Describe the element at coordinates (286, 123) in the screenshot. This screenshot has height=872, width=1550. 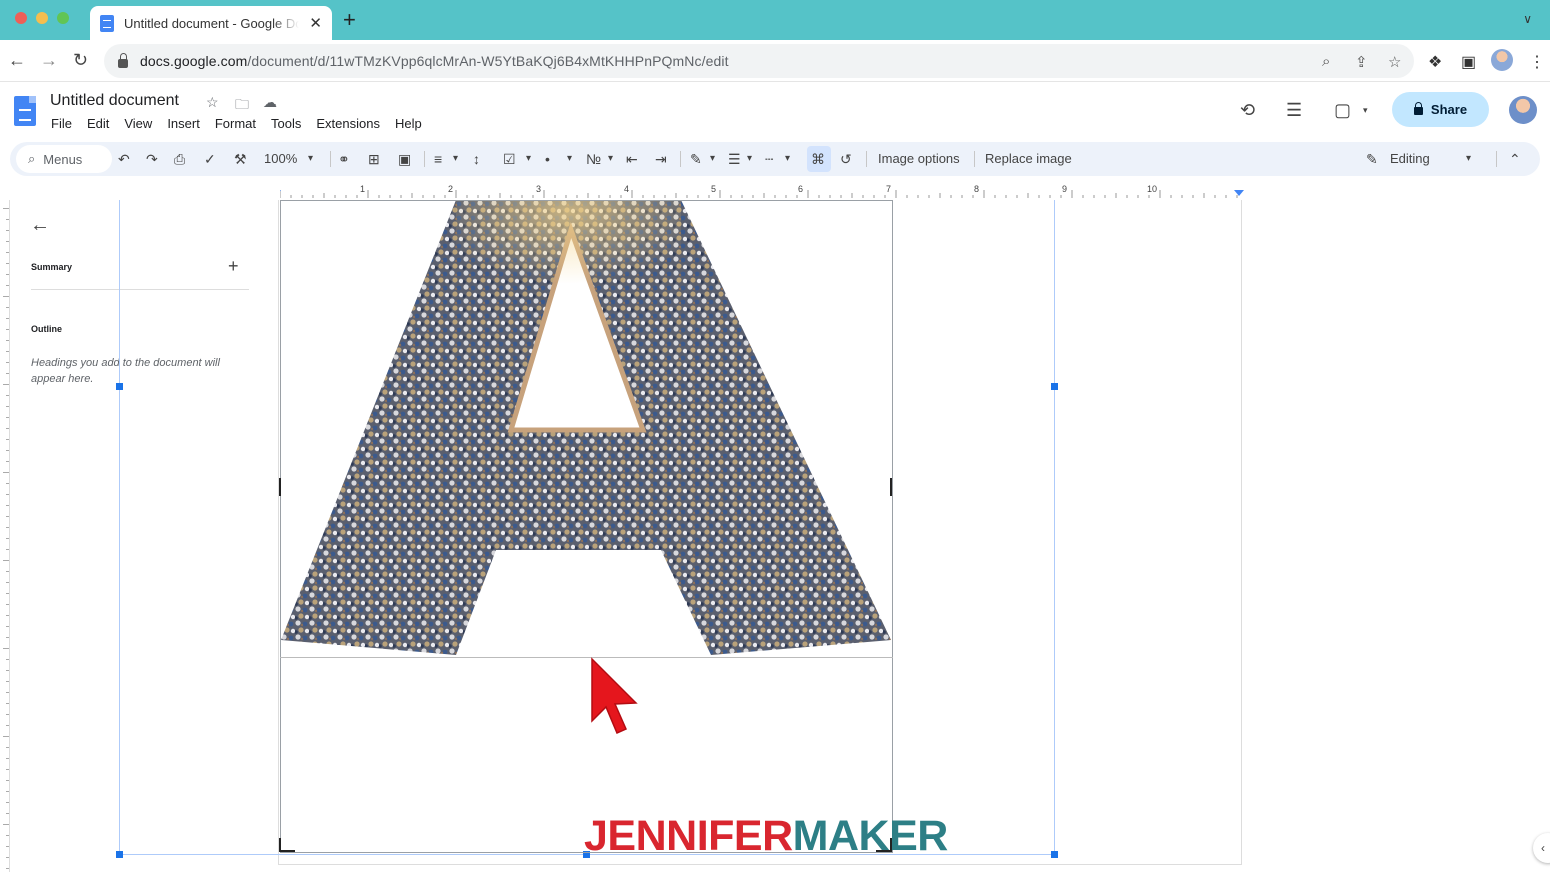
I see `menu-tools: Tools` at that location.